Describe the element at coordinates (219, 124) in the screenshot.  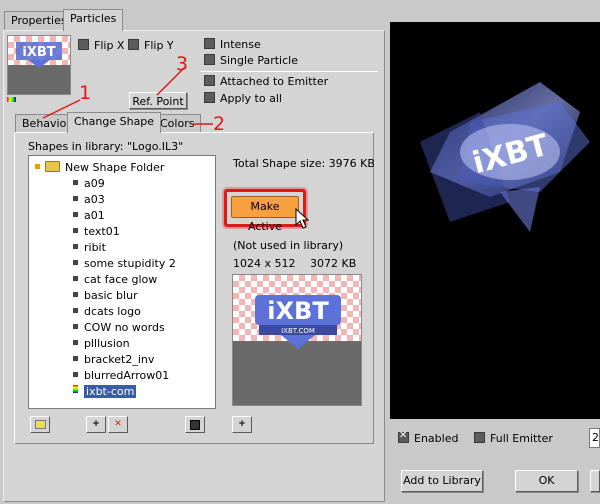
I see `annotation-2: 2` at that location.